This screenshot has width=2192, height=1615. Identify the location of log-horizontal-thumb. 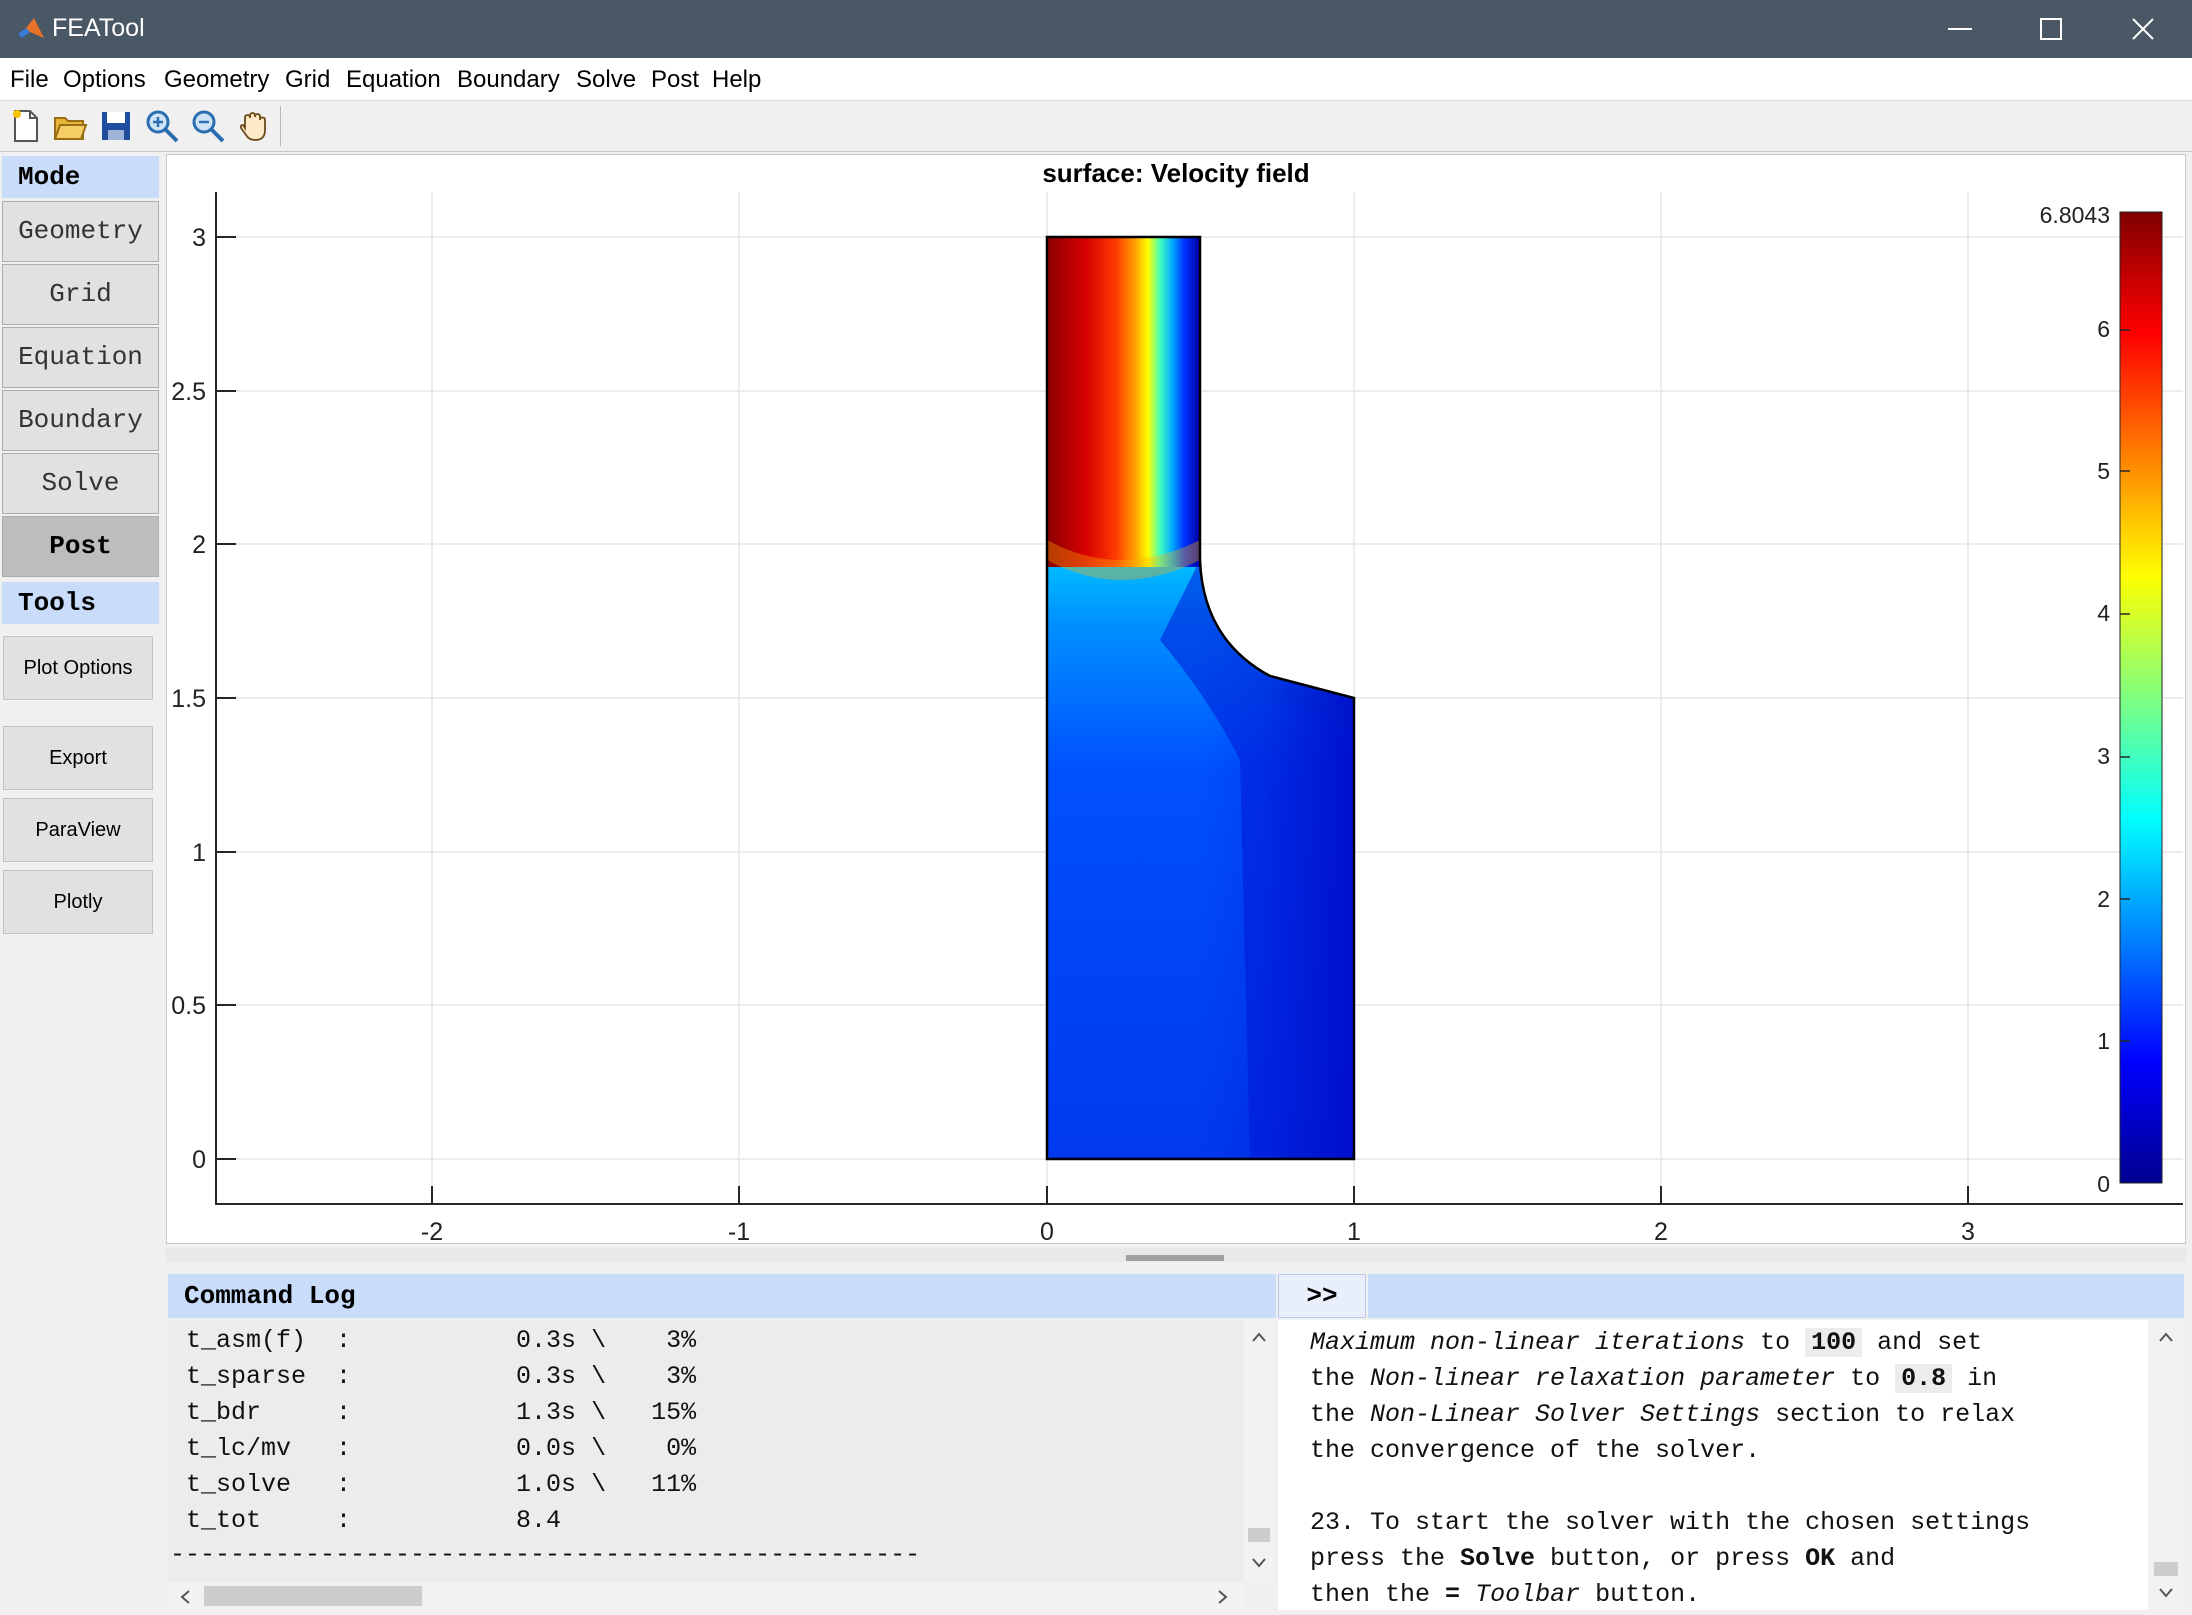
(313, 1596).